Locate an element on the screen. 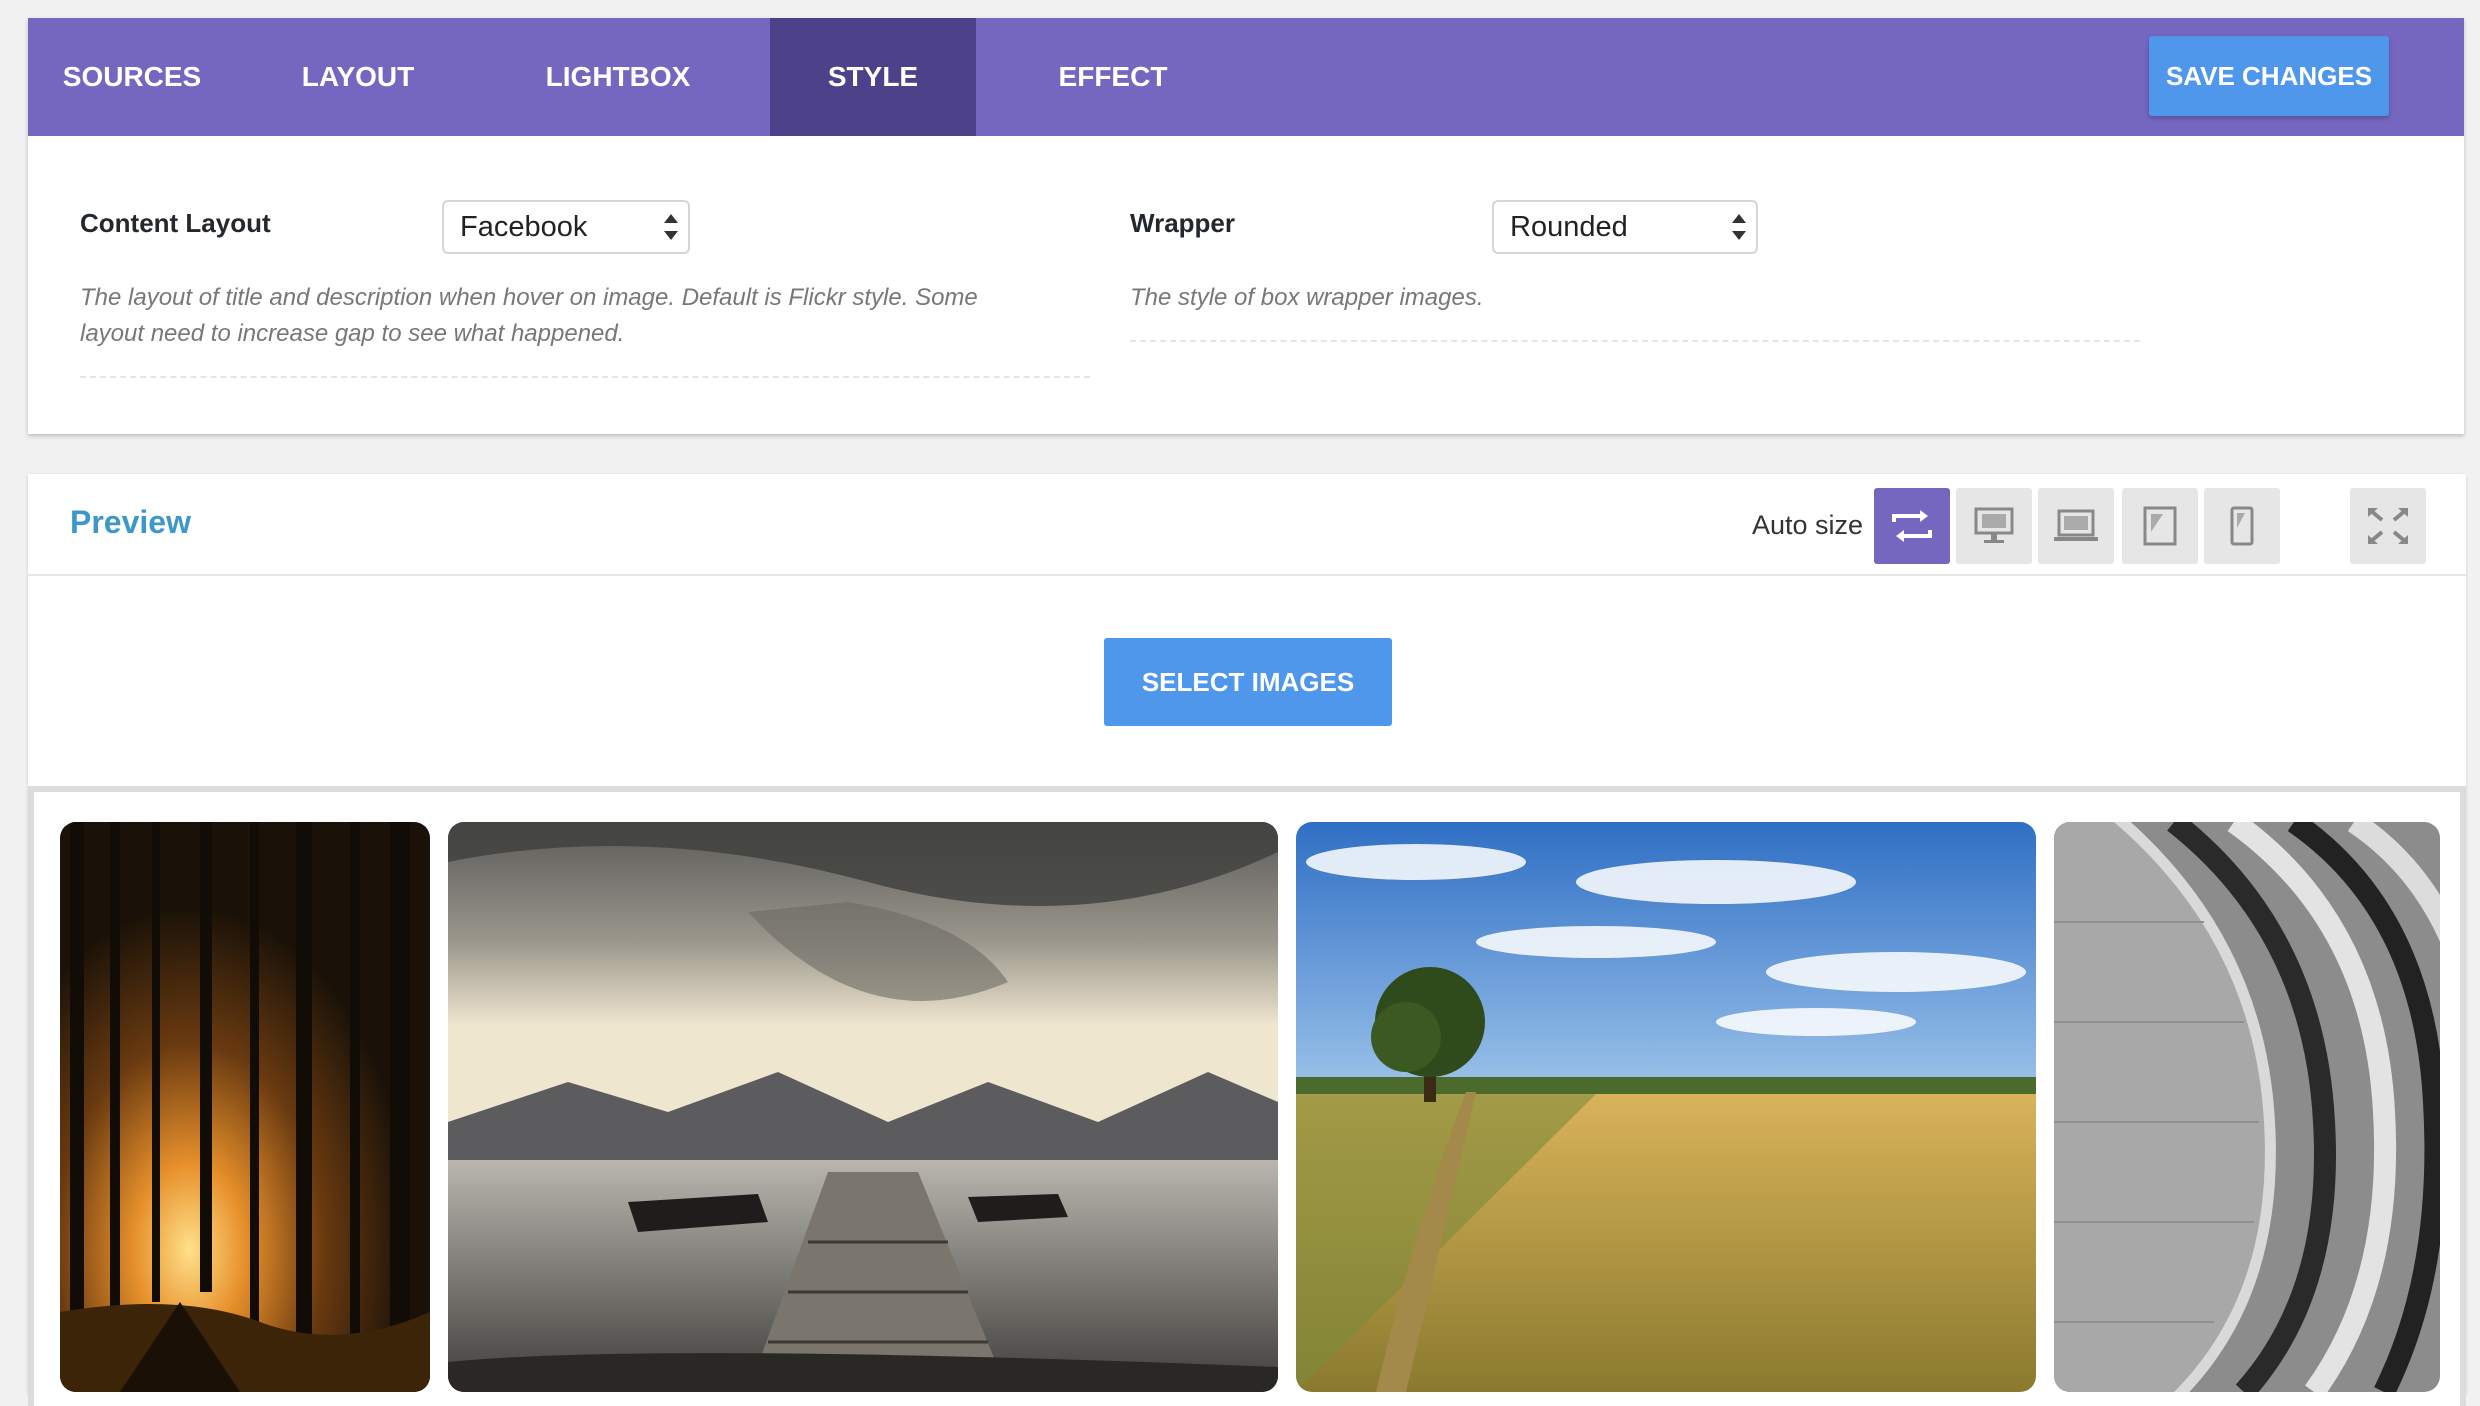  auto-size-button is located at coordinates (1912, 526).